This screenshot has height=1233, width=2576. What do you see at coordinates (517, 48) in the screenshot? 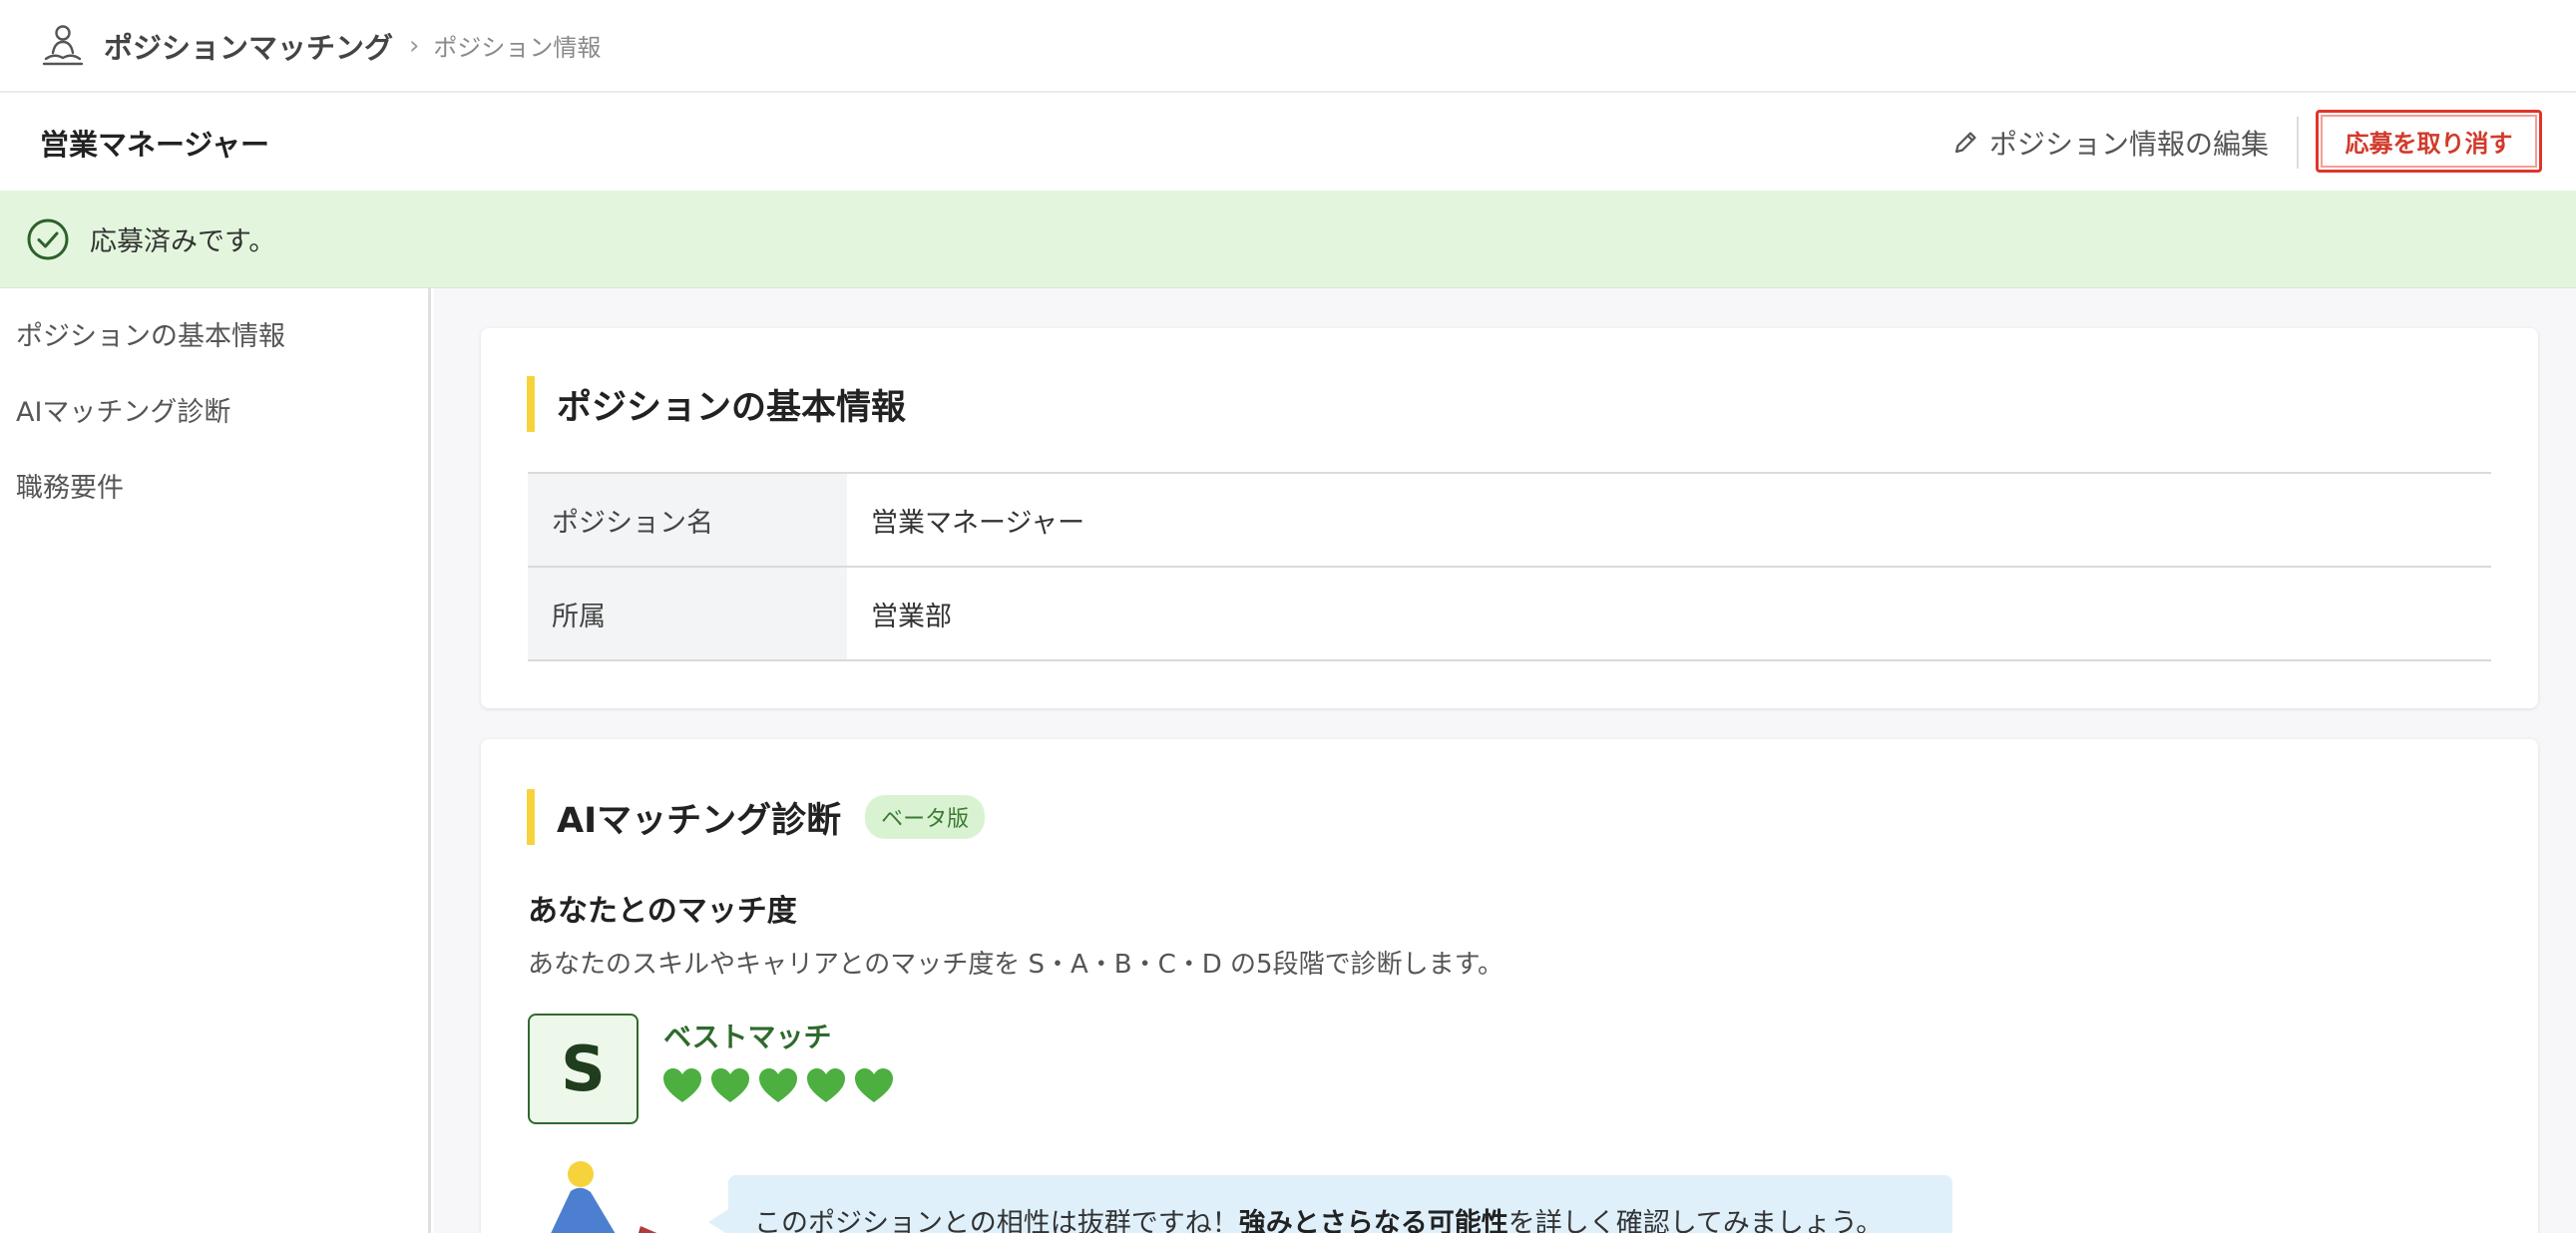
I see `breadcrumb-current: ポジション情報` at bounding box center [517, 48].